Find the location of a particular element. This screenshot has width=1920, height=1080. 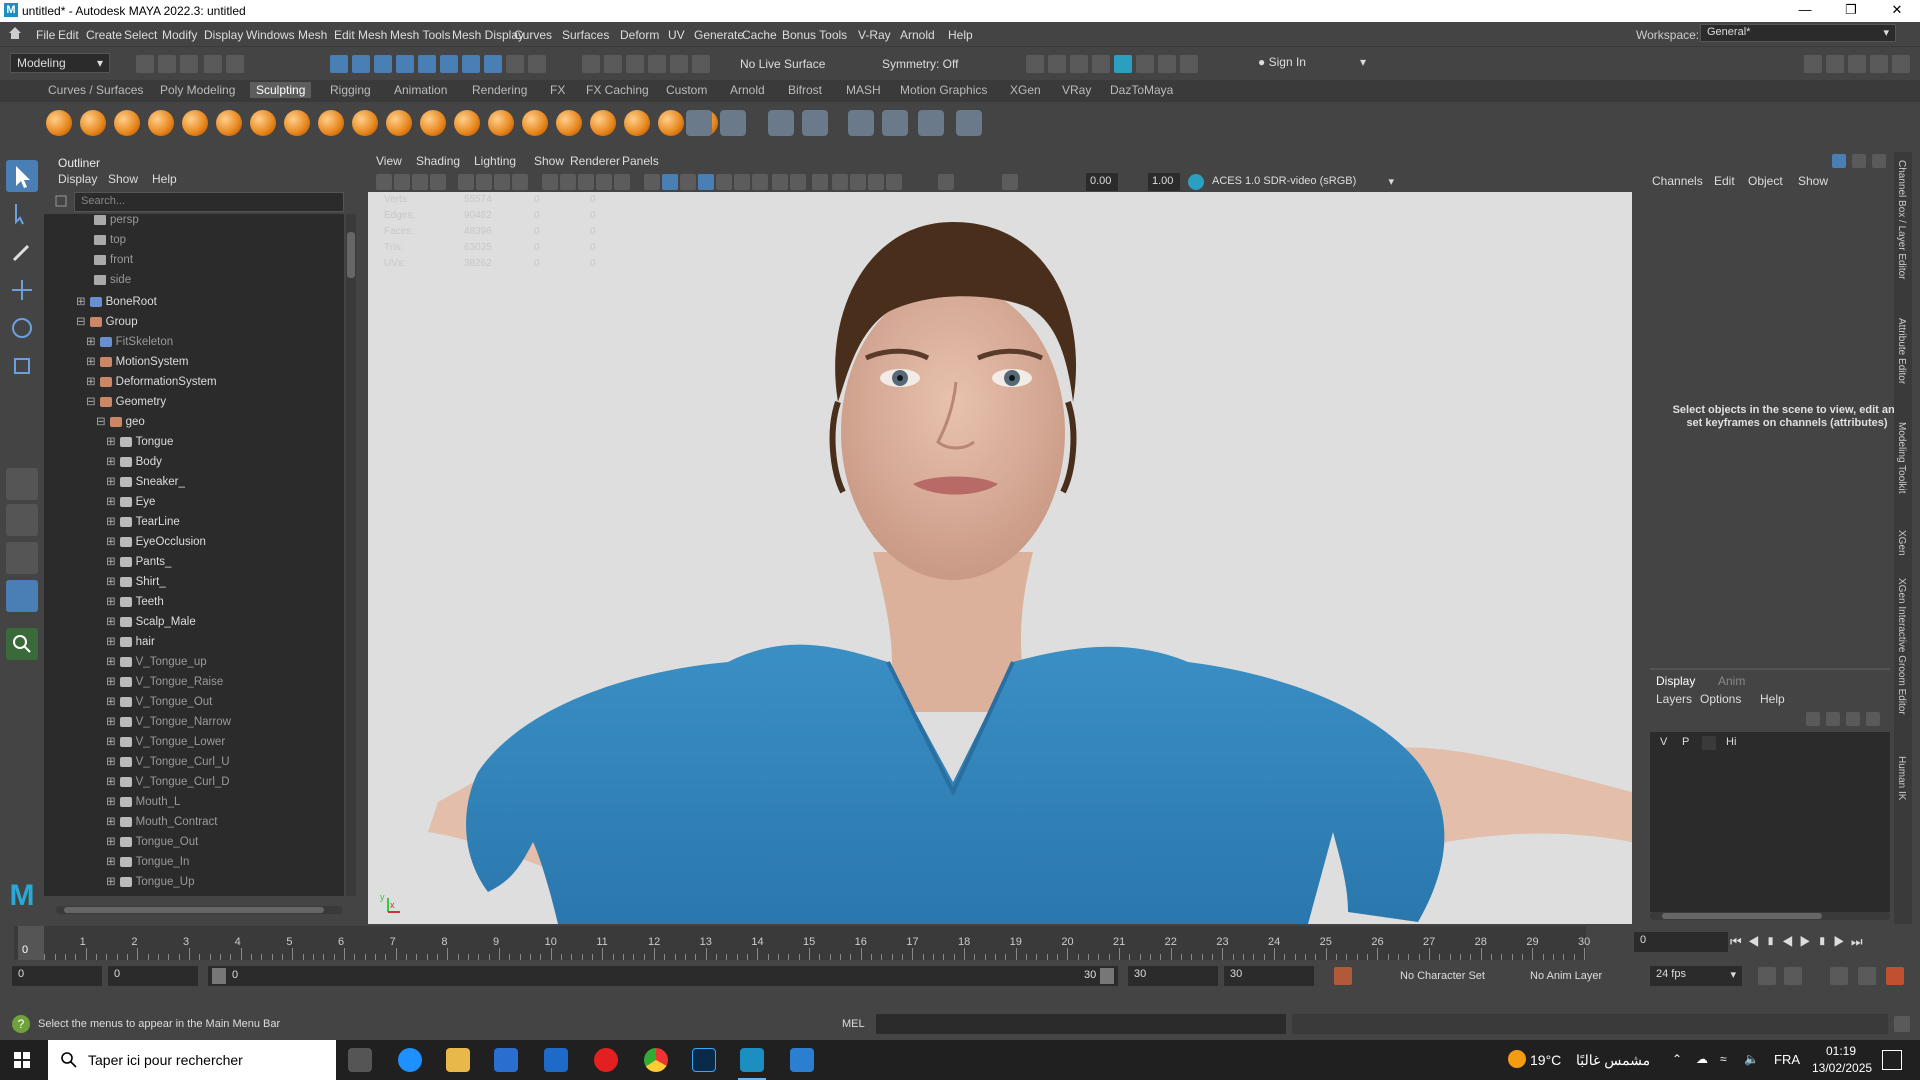

exposure-icon is located at coordinates (946, 182).